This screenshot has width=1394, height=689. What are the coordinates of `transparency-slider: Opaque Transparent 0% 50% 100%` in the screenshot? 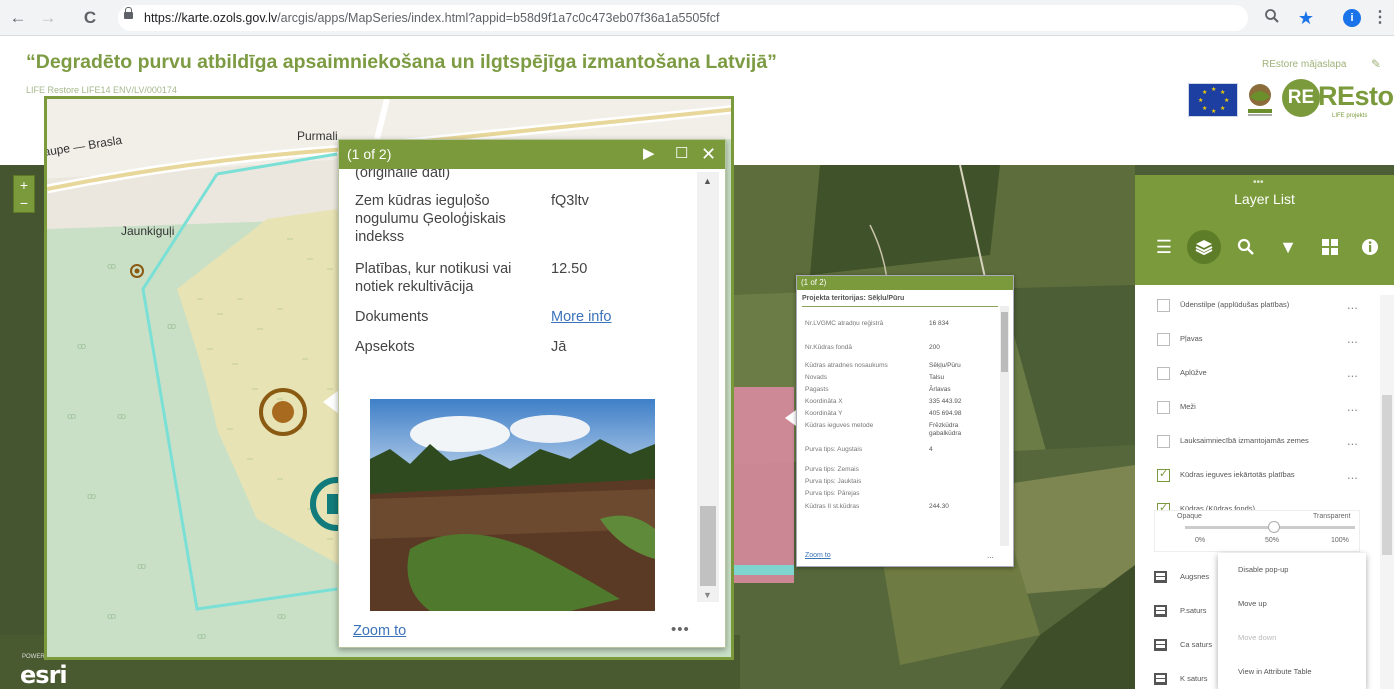 It's located at (1257, 531).